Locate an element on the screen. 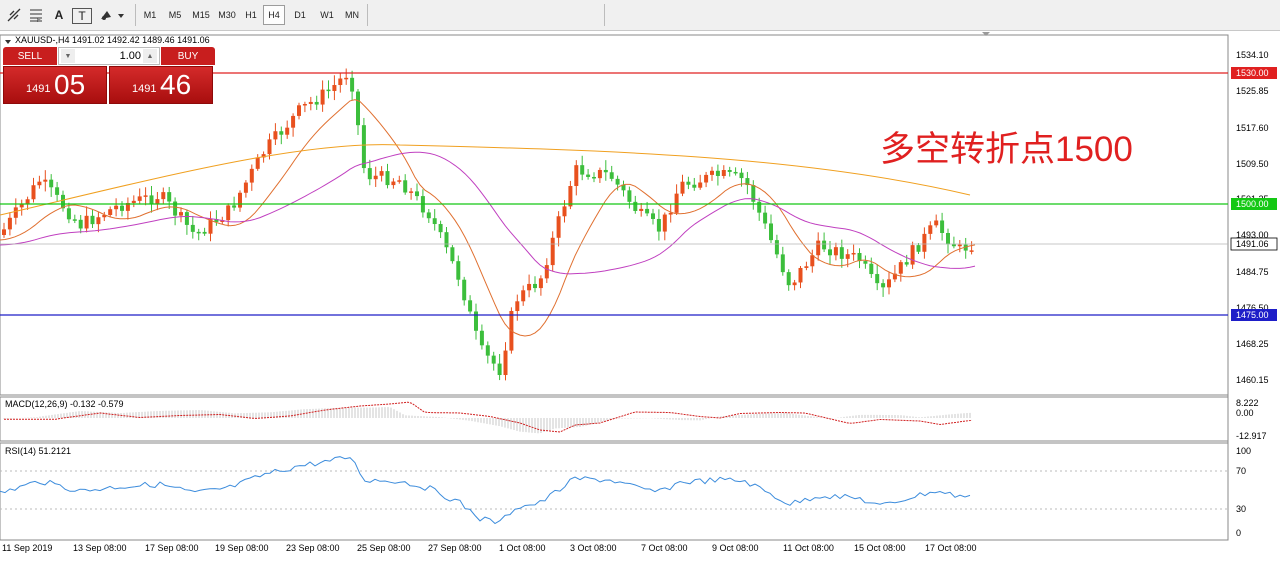 This screenshot has width=1280, height=561. time-tick: 9 Oct 08:00 is located at coordinates (735, 548).